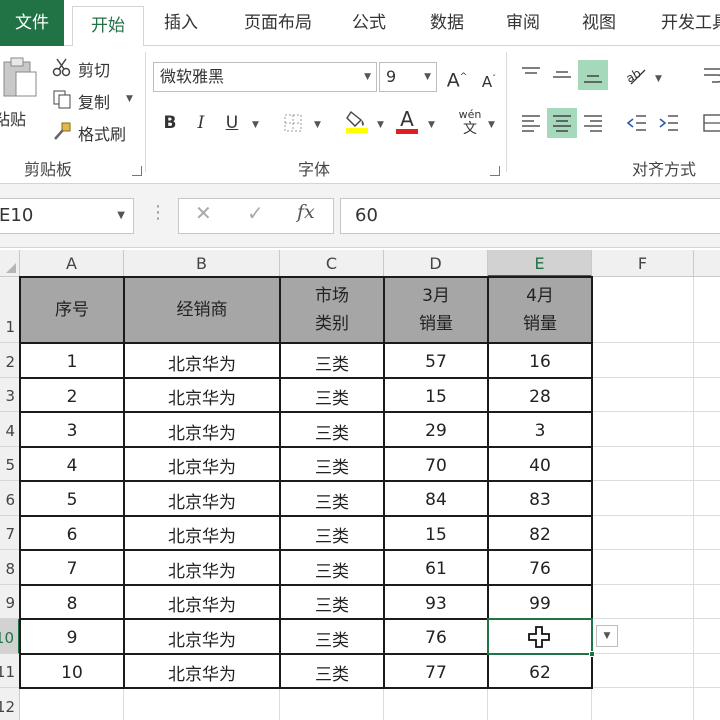 The width and height of the screenshot is (720, 720). I want to click on cell-b5: 北京华为, so click(202, 466).